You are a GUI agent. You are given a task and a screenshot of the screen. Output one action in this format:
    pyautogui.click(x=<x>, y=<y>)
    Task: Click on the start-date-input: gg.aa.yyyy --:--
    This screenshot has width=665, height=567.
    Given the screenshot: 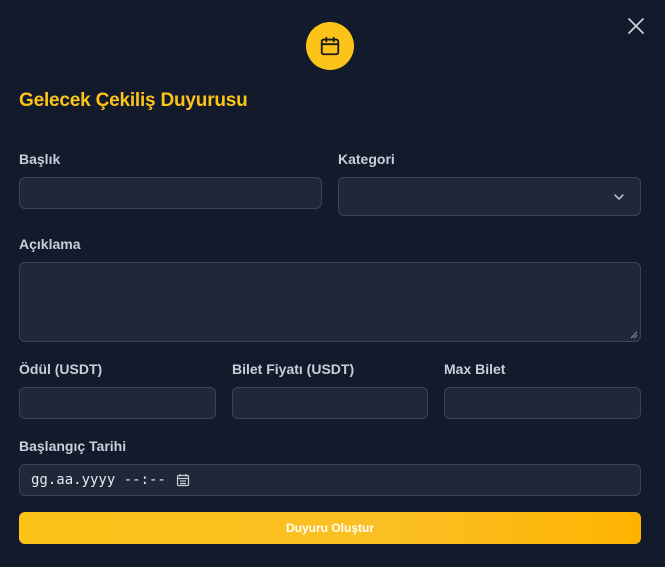 What is the action you would take?
    pyautogui.click(x=330, y=480)
    